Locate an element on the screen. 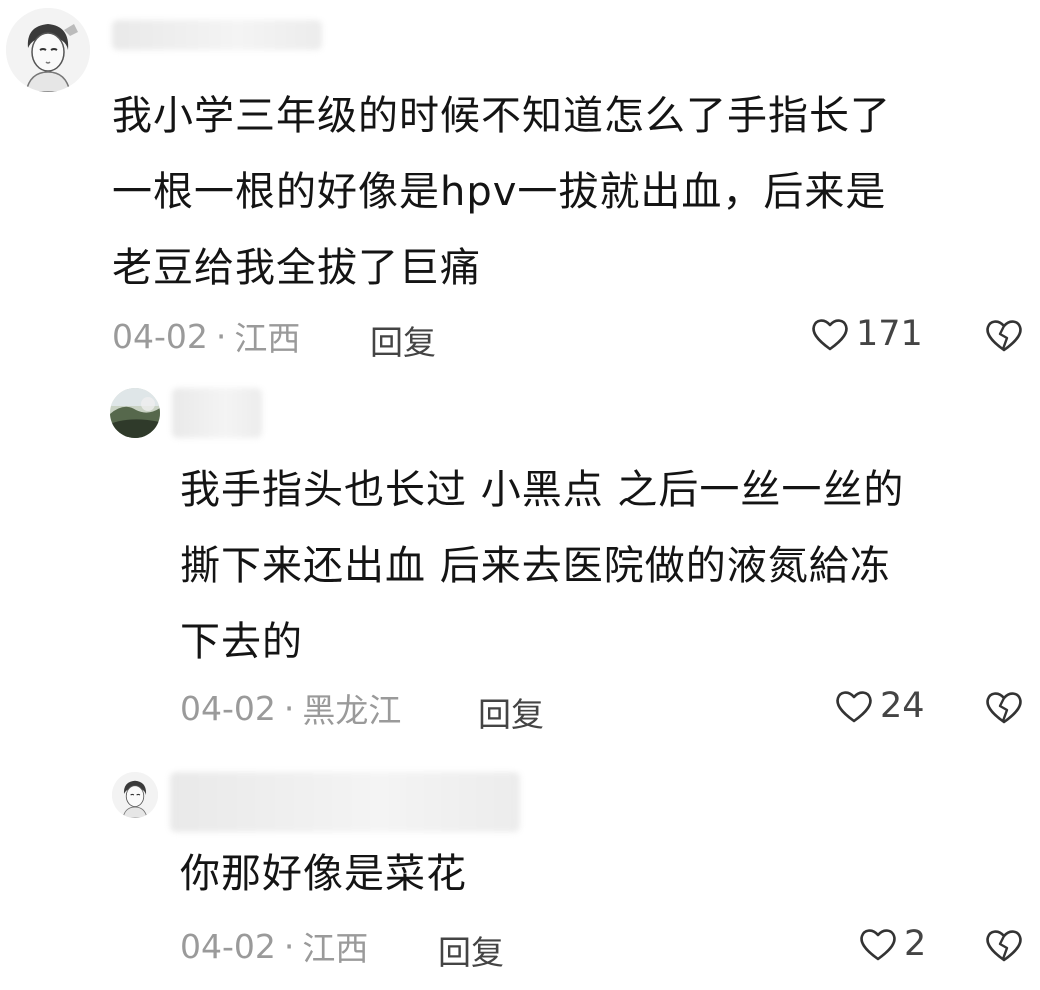 This screenshot has height=990, width=1040. comment-text: 你那好像是菜花 is located at coordinates (323, 874).